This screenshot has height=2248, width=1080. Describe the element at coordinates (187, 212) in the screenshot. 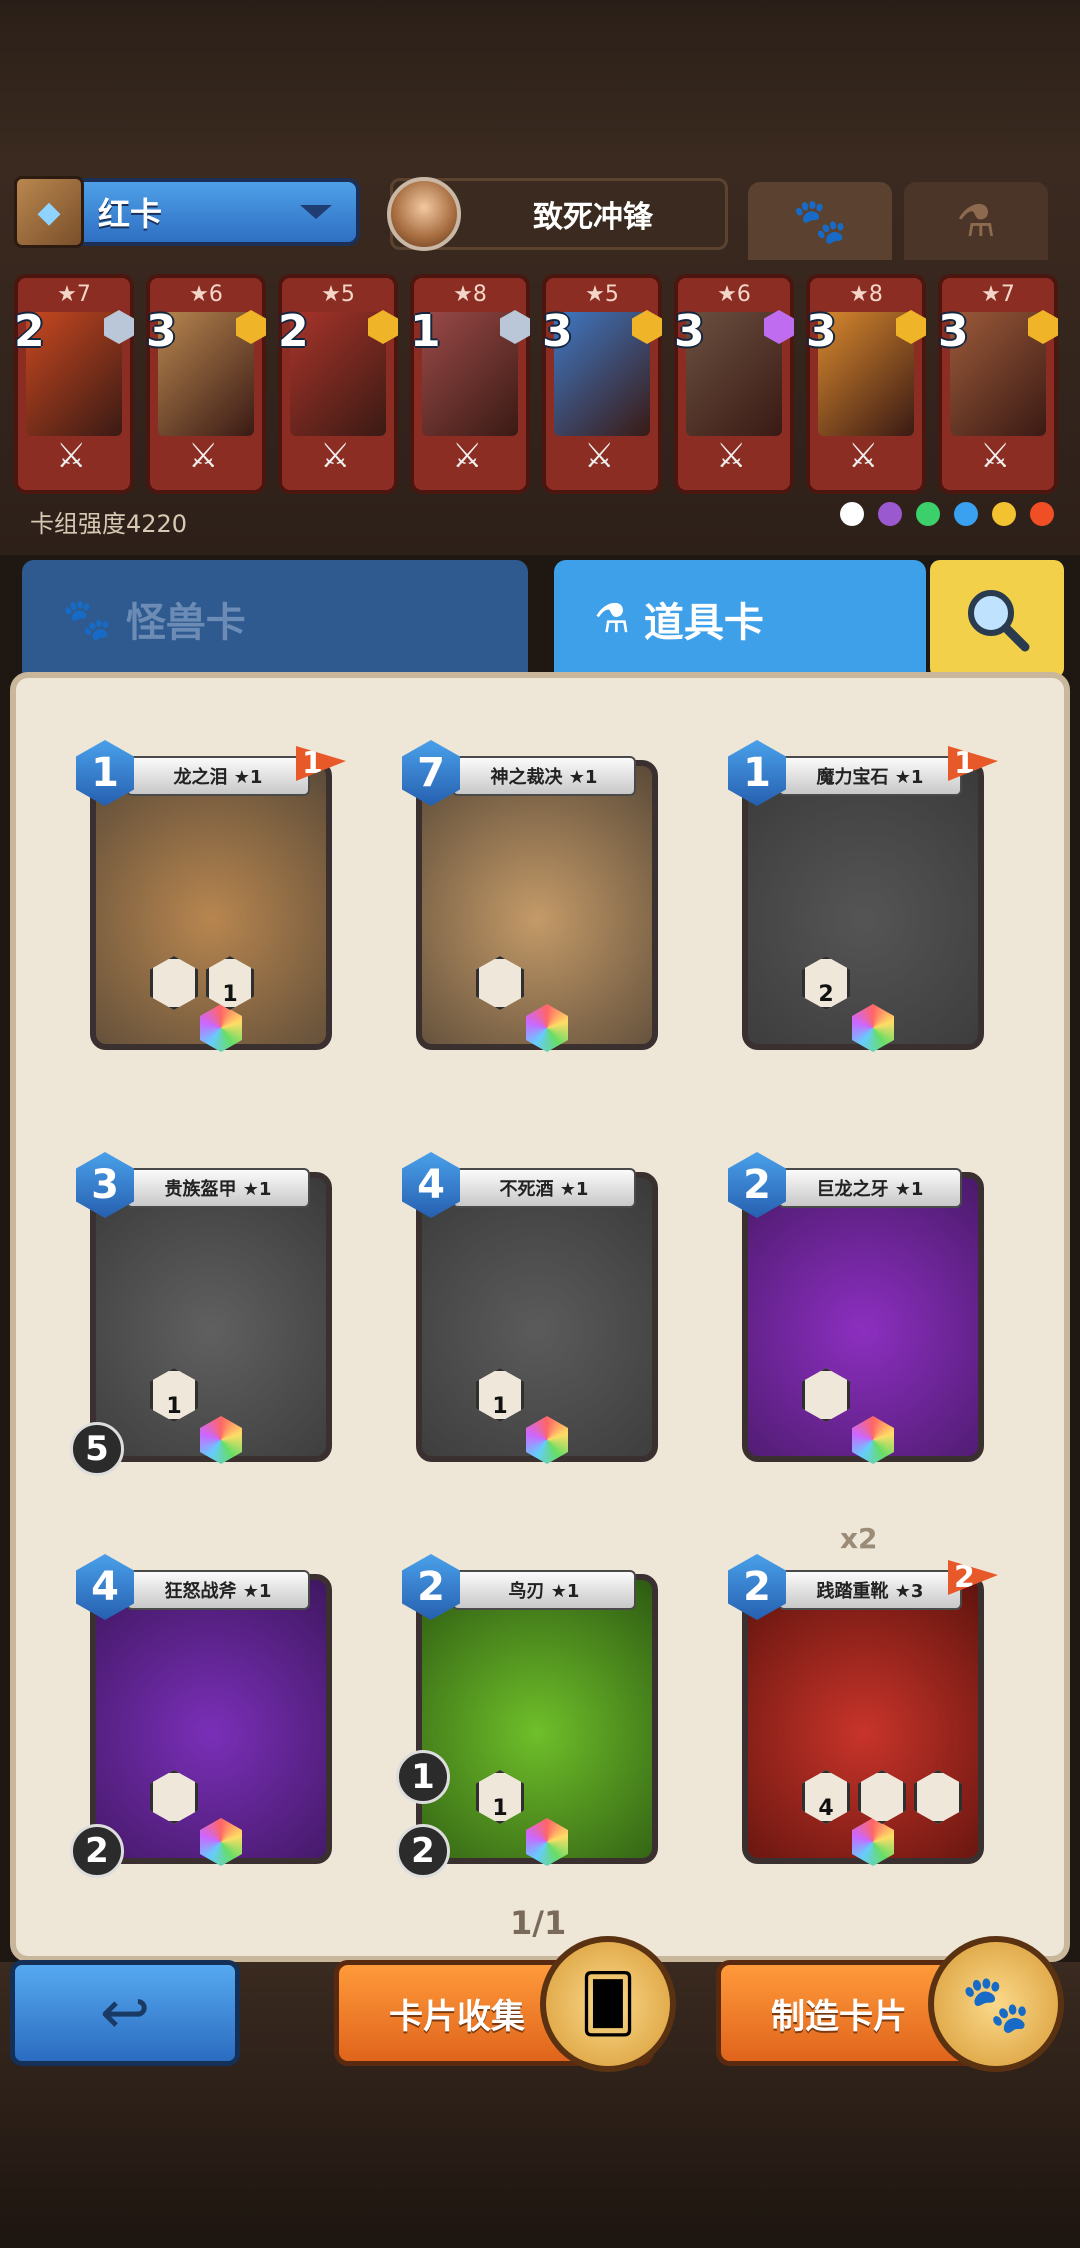

I see `deck-selector: ◆ 红卡` at that location.